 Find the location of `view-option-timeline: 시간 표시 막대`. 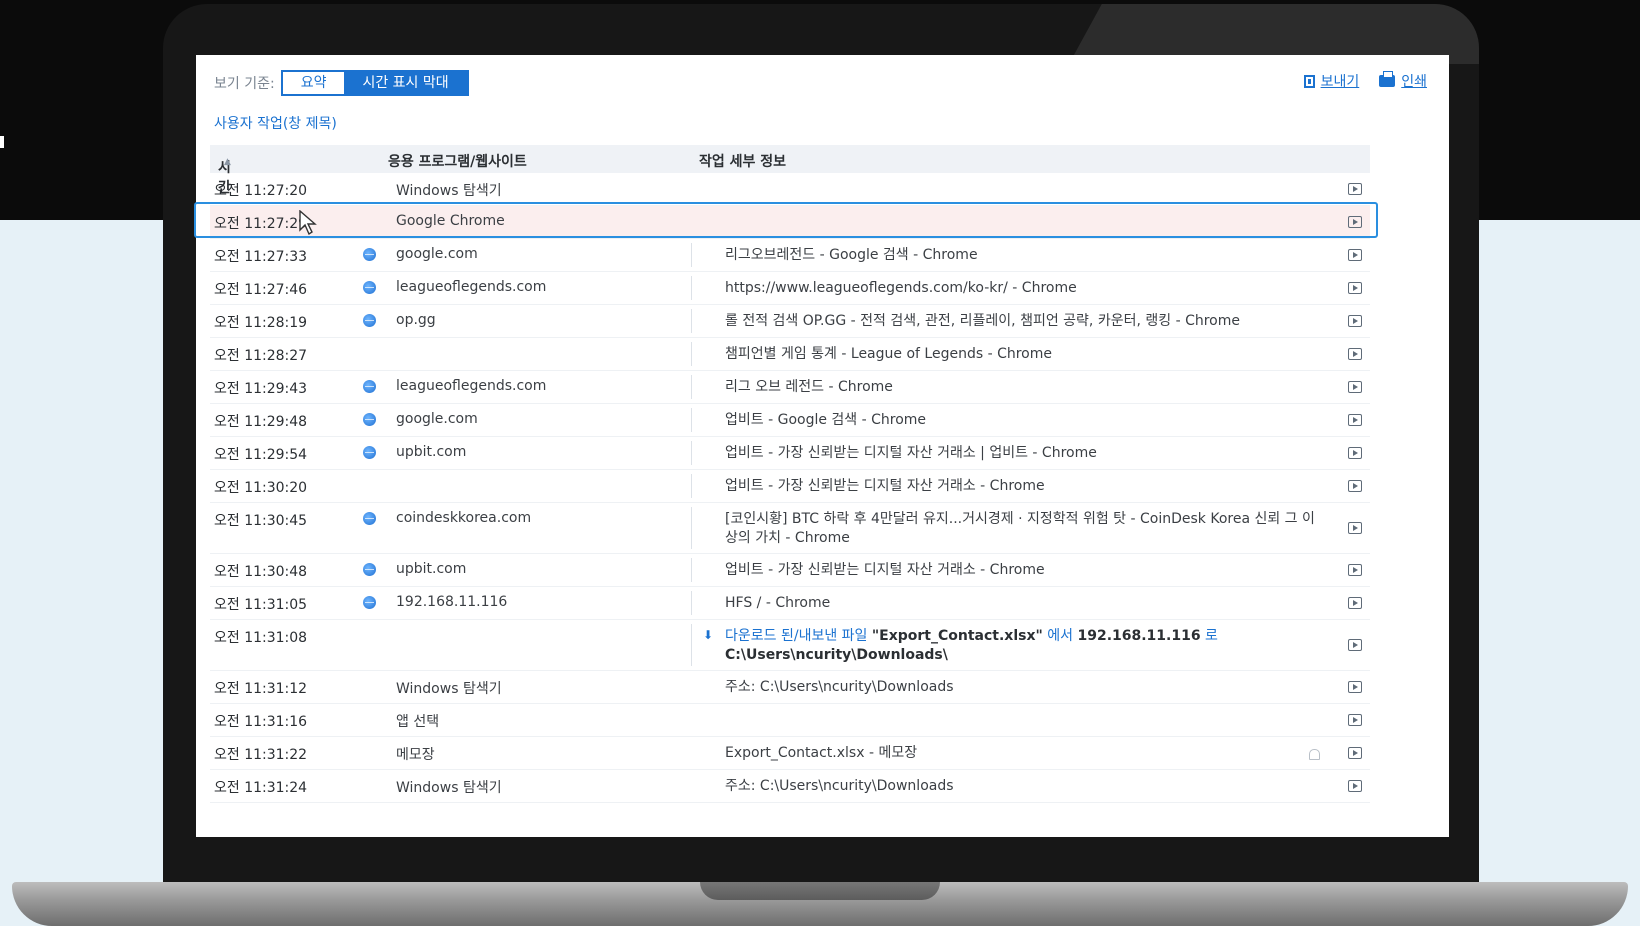

view-option-timeline: 시간 표시 막대 is located at coordinates (405, 83).